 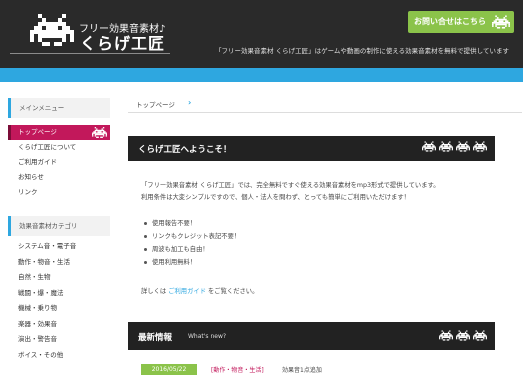 What do you see at coordinates (169, 369) in the screenshot?
I see `news-date-badge: 2016/05/22` at bounding box center [169, 369].